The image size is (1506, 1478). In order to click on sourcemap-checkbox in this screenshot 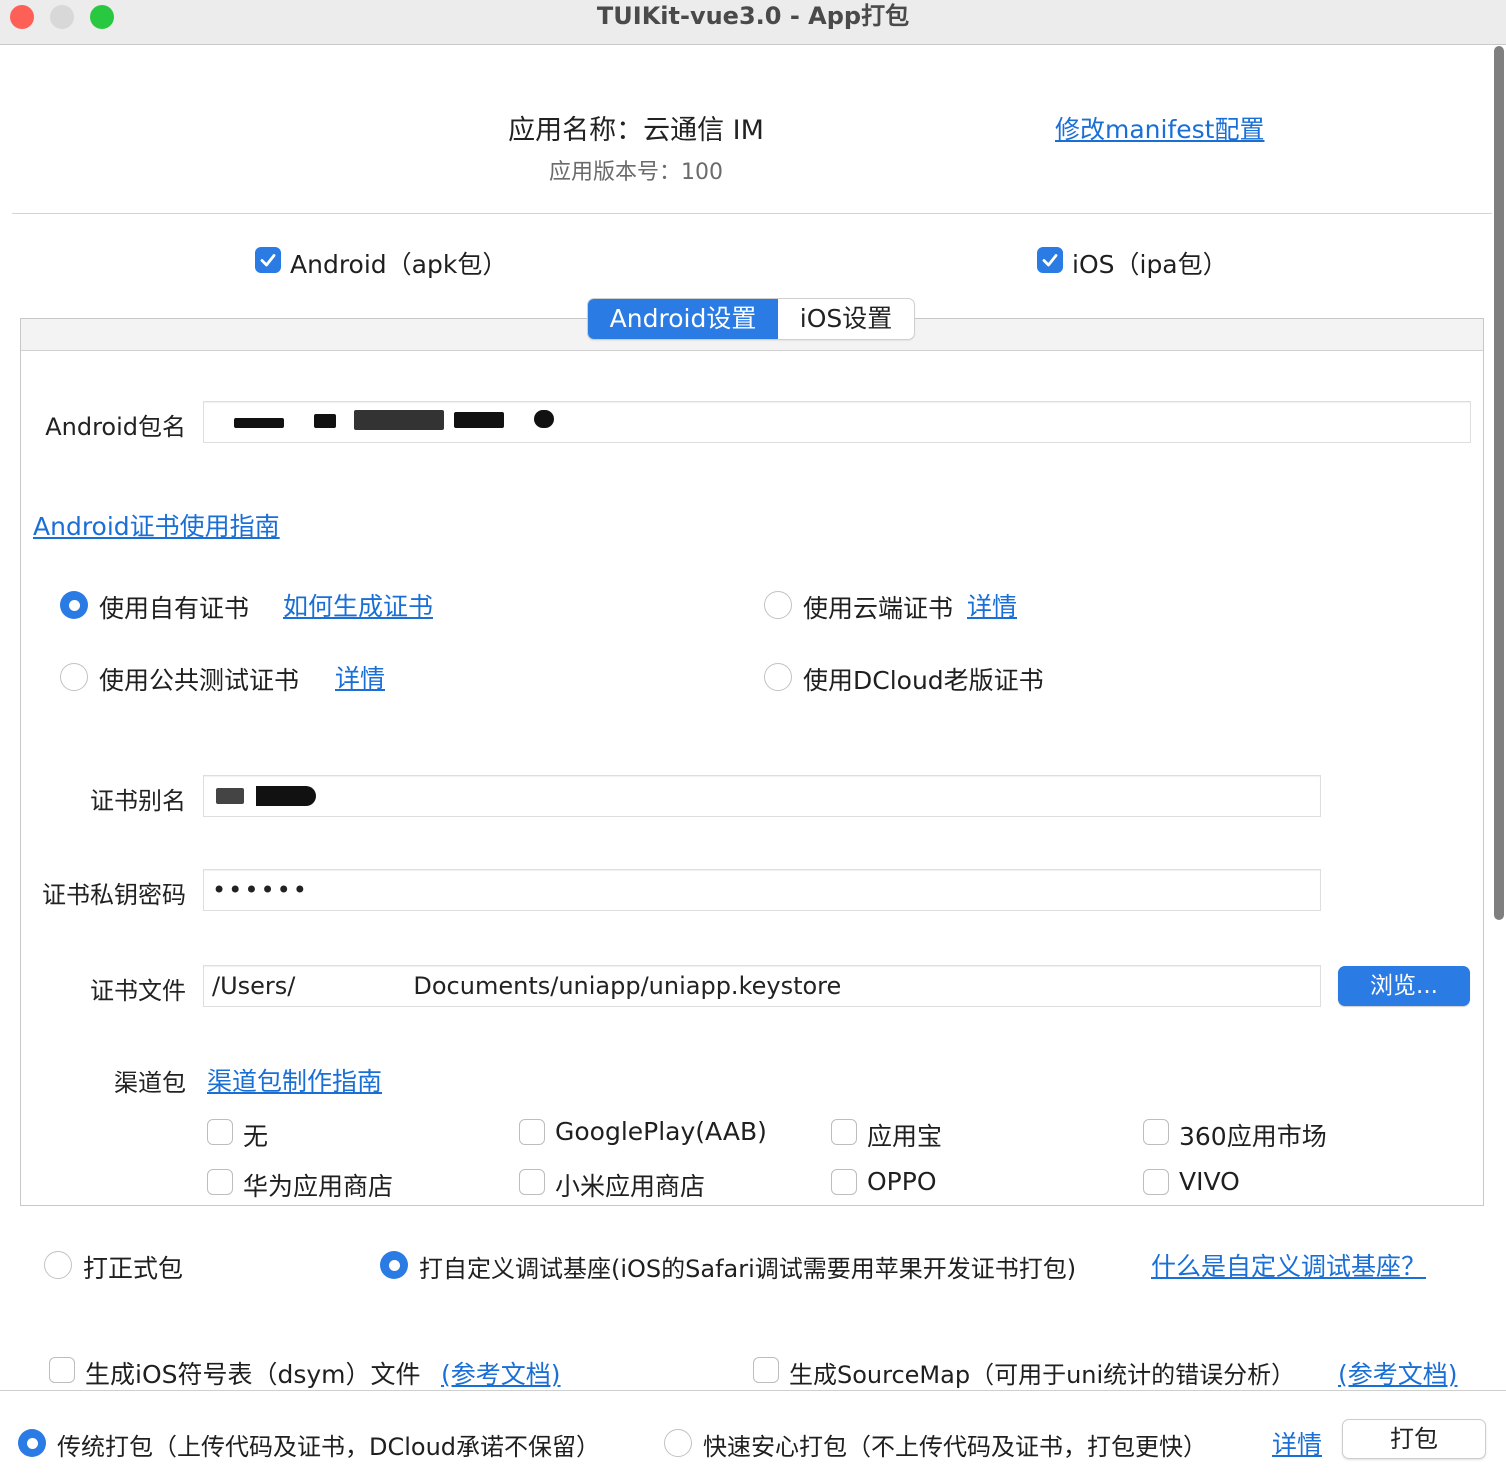, I will do `click(766, 1370)`.